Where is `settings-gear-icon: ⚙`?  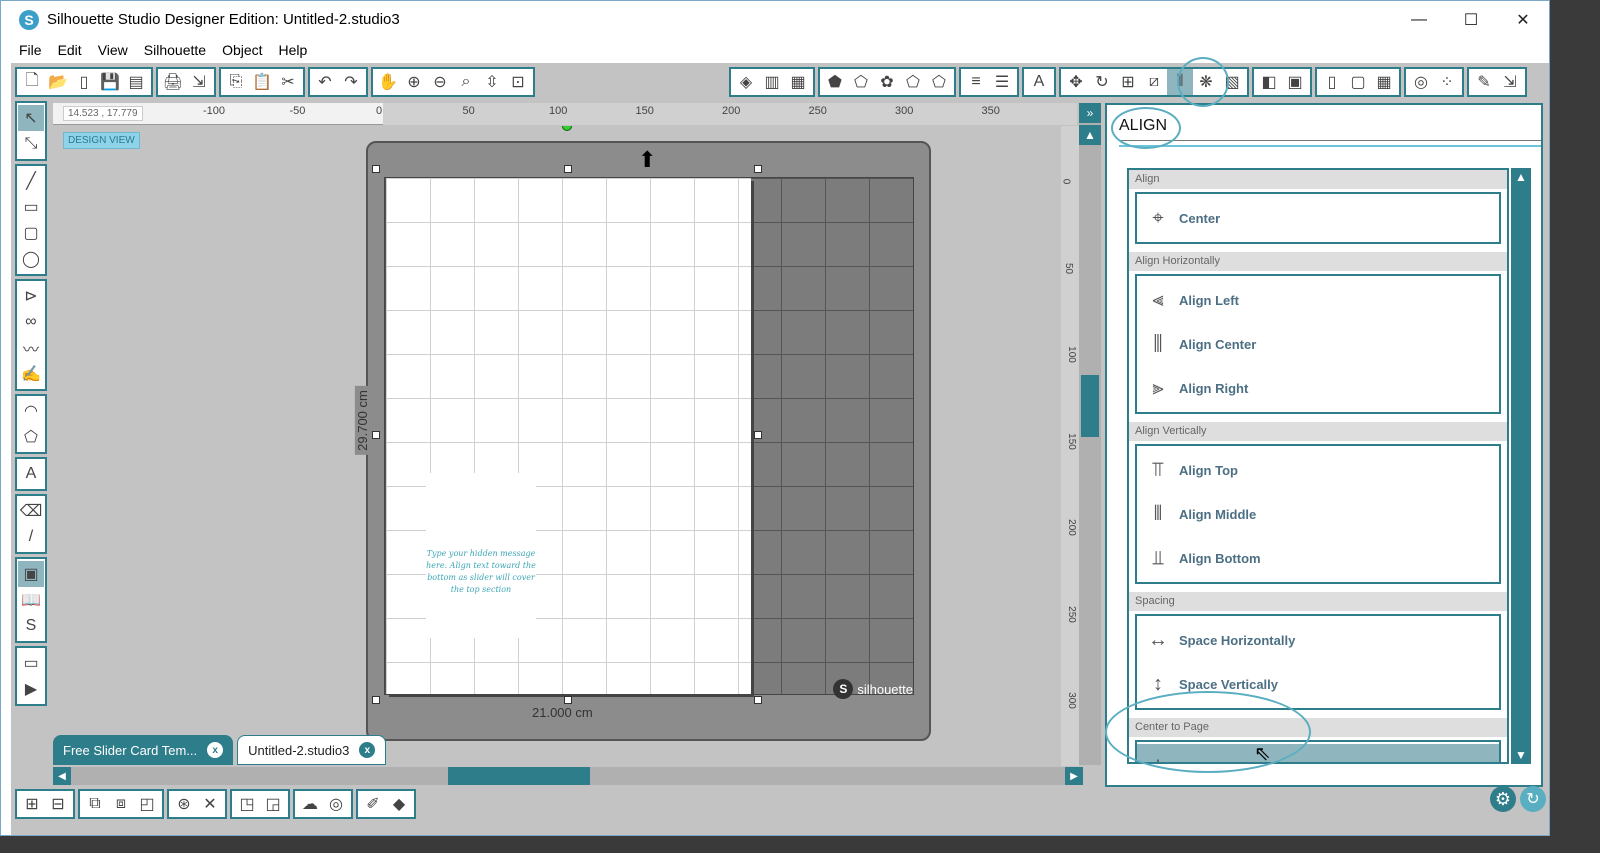 settings-gear-icon: ⚙ is located at coordinates (1503, 799).